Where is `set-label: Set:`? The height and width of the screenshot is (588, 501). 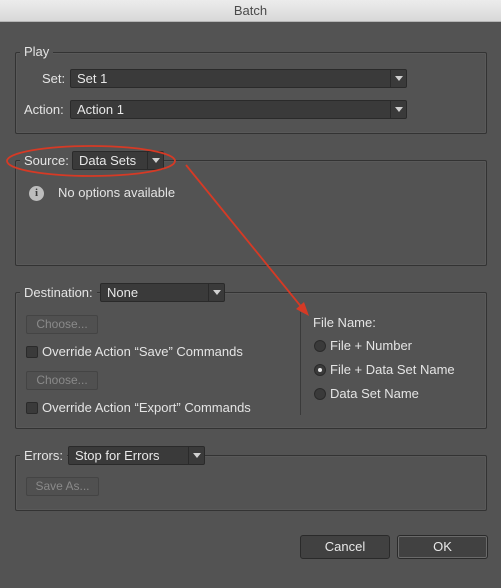 set-label: Set: is located at coordinates (54, 78).